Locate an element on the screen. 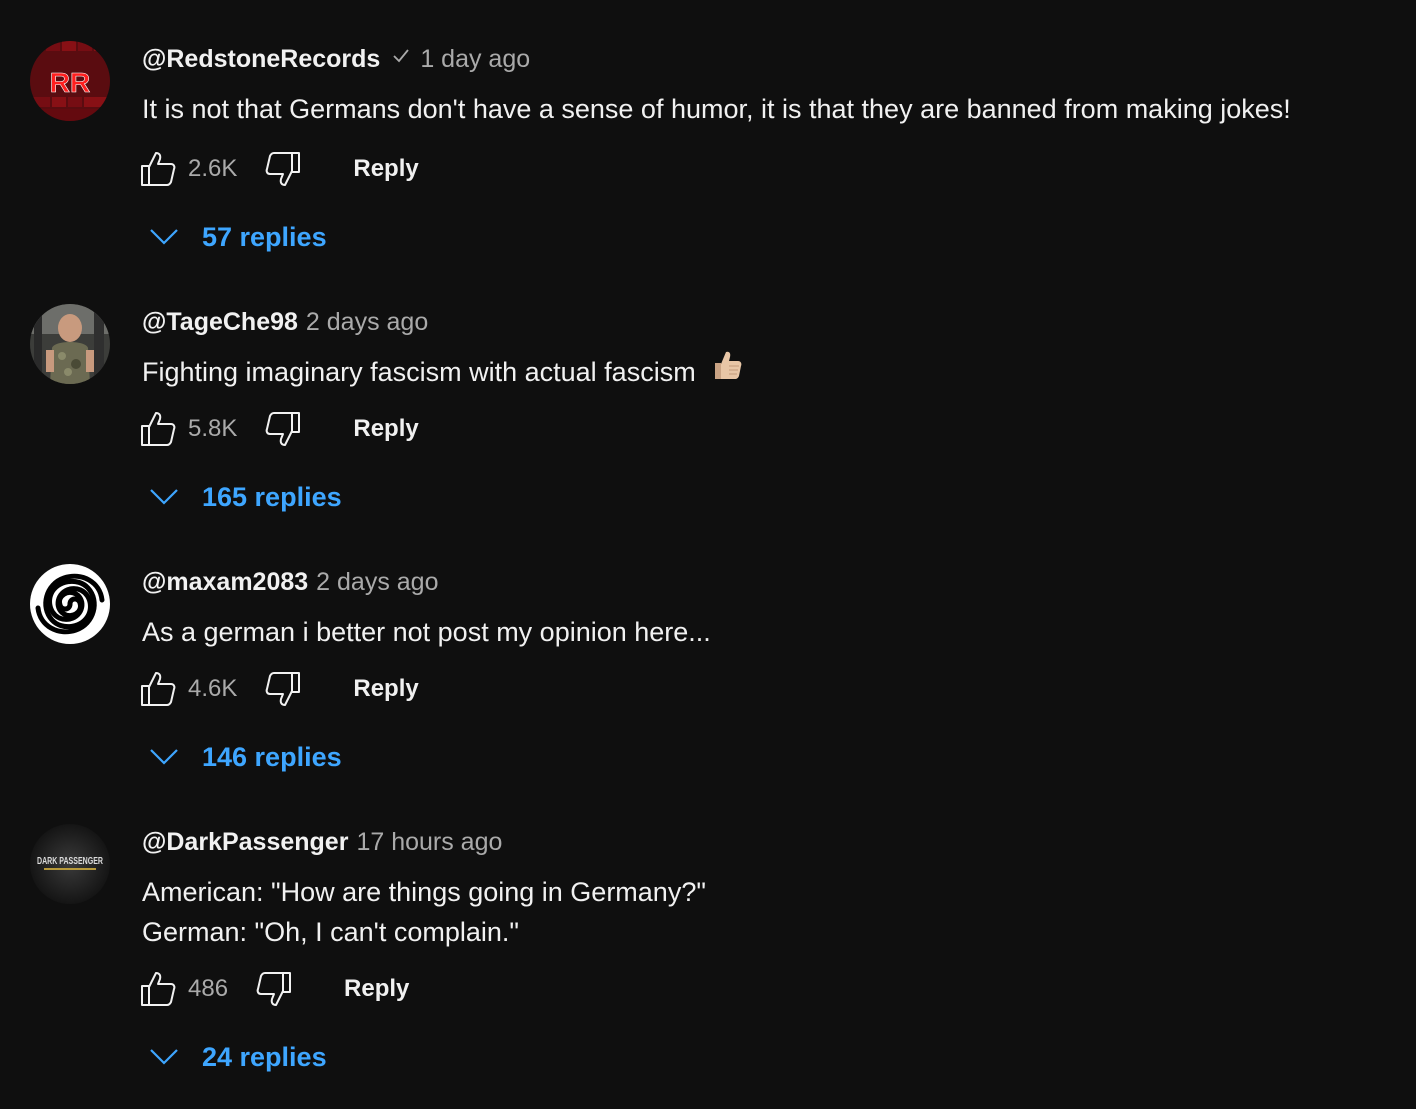  comment-actions: 2.6K Reply is located at coordinates (278, 169).